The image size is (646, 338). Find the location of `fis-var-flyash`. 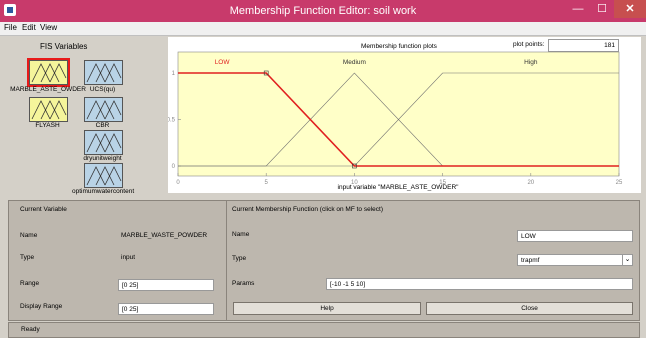

fis-var-flyash is located at coordinates (48, 109).